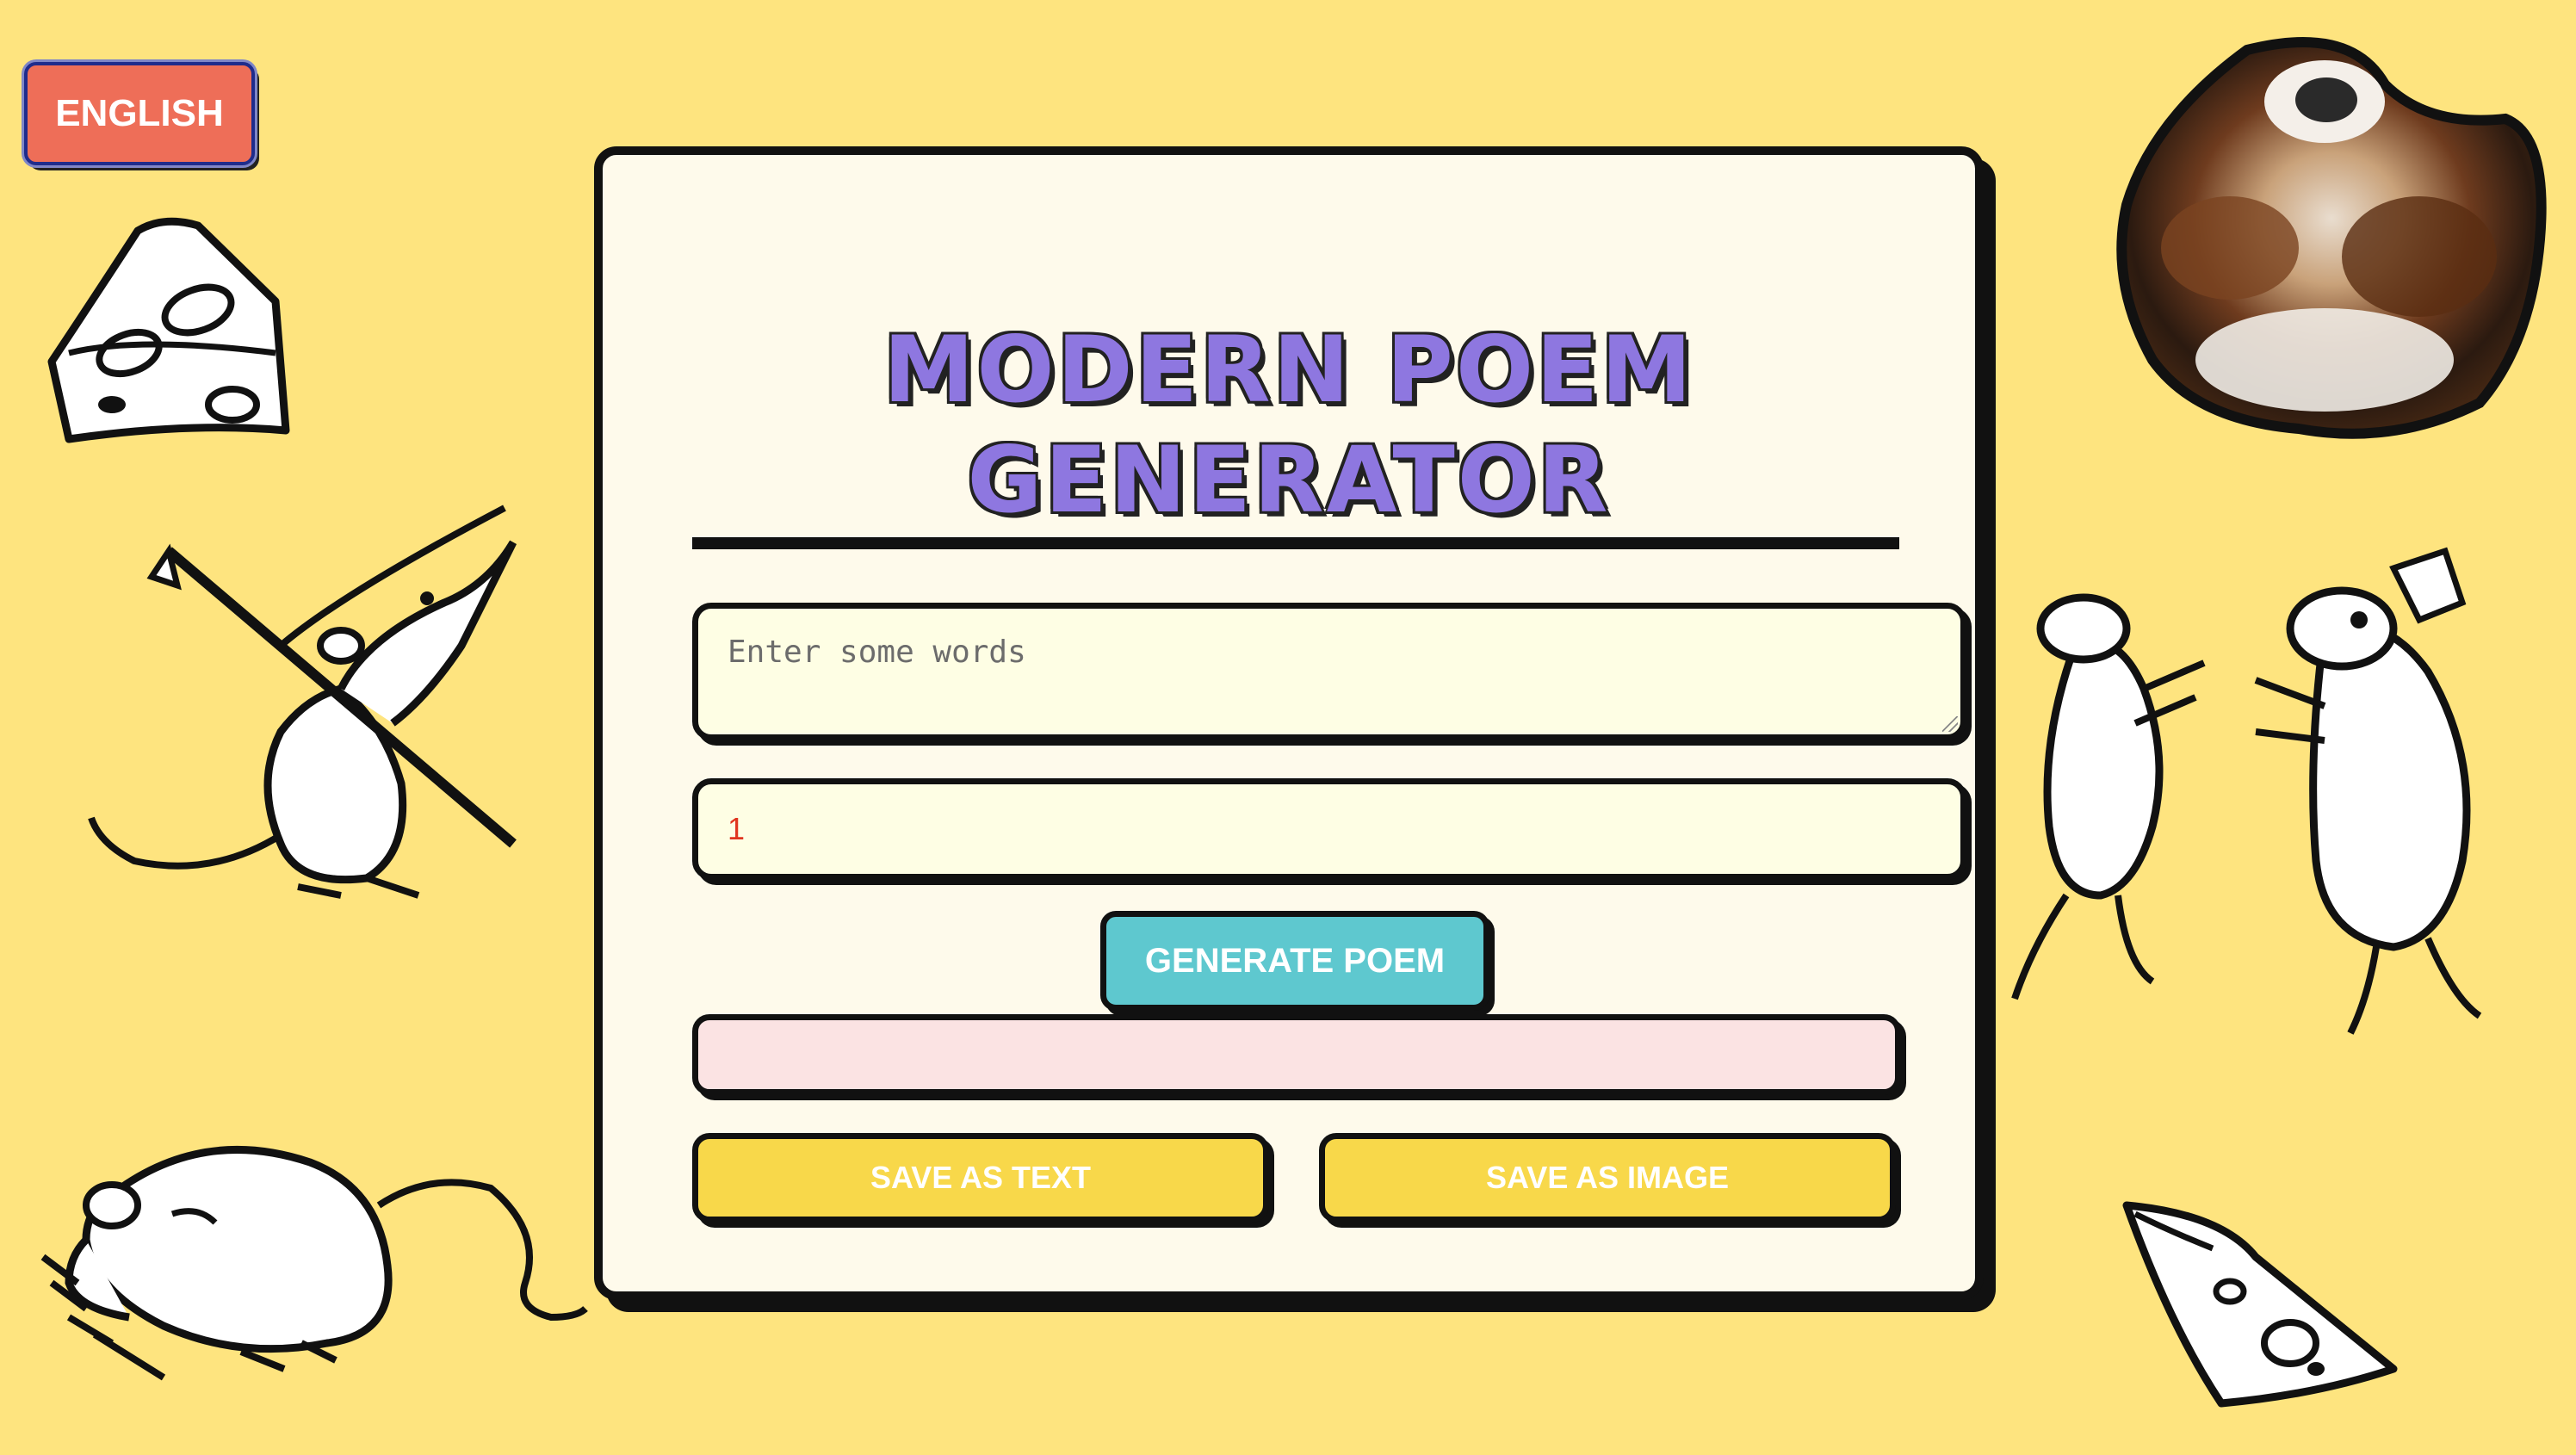 This screenshot has width=2576, height=1455. Describe the element at coordinates (1950, 724) in the screenshot. I see `resize-handle-icon` at that location.